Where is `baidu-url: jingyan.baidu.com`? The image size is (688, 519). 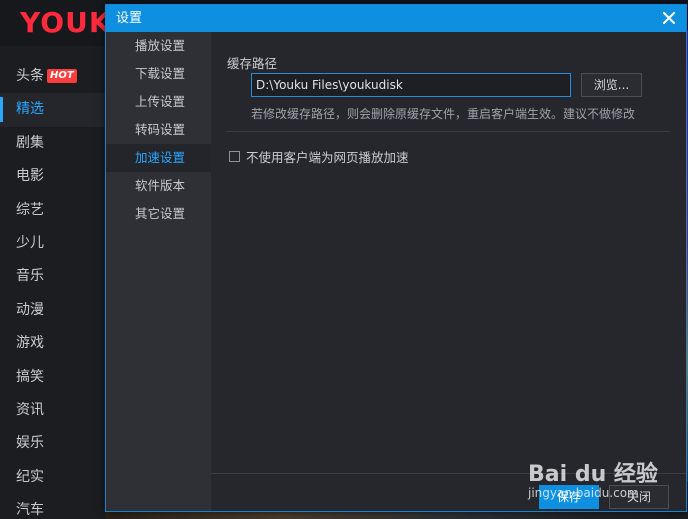
baidu-url: jingyan.baidu.com is located at coordinates (583, 493).